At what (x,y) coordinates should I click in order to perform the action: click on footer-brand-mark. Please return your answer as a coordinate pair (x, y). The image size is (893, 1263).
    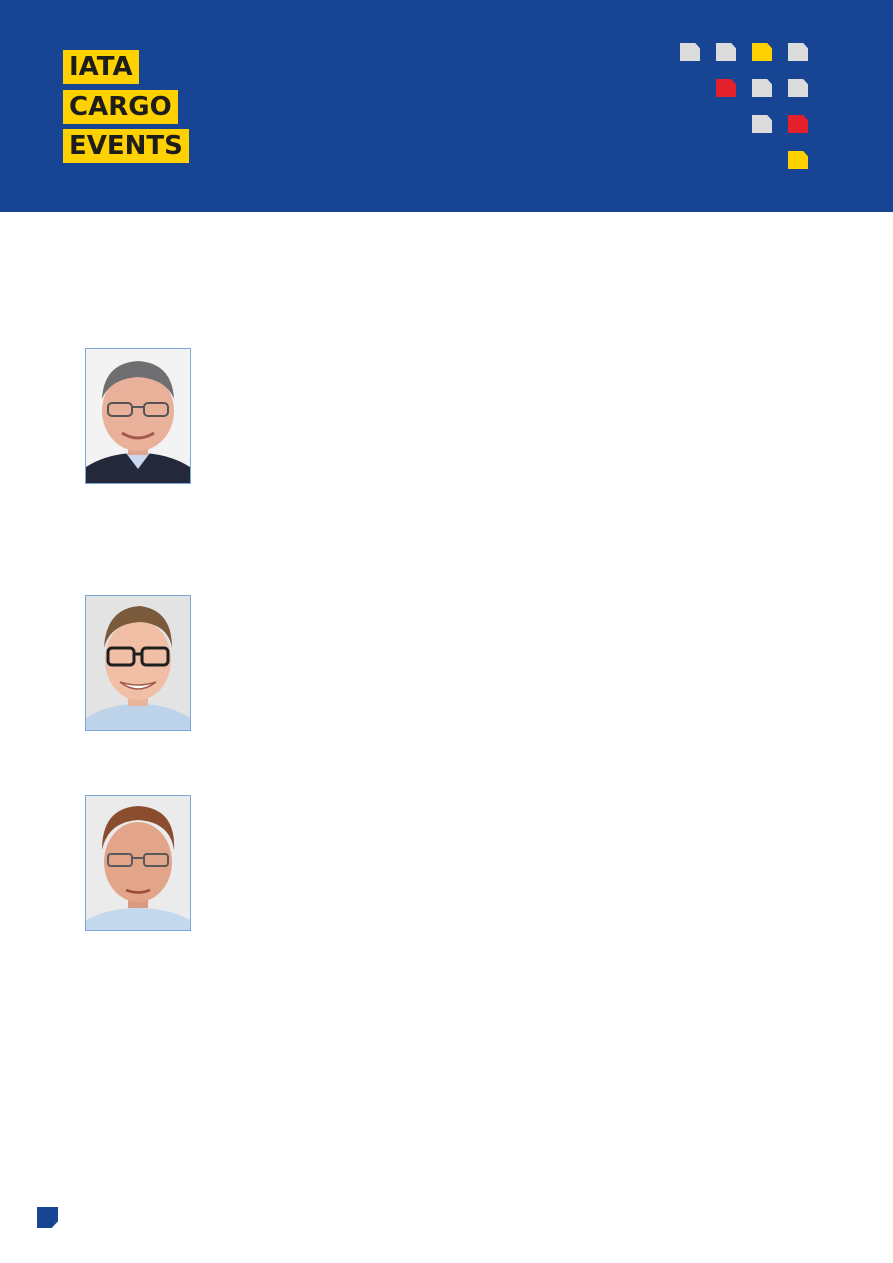
    Looking at the image, I should click on (47, 1217).